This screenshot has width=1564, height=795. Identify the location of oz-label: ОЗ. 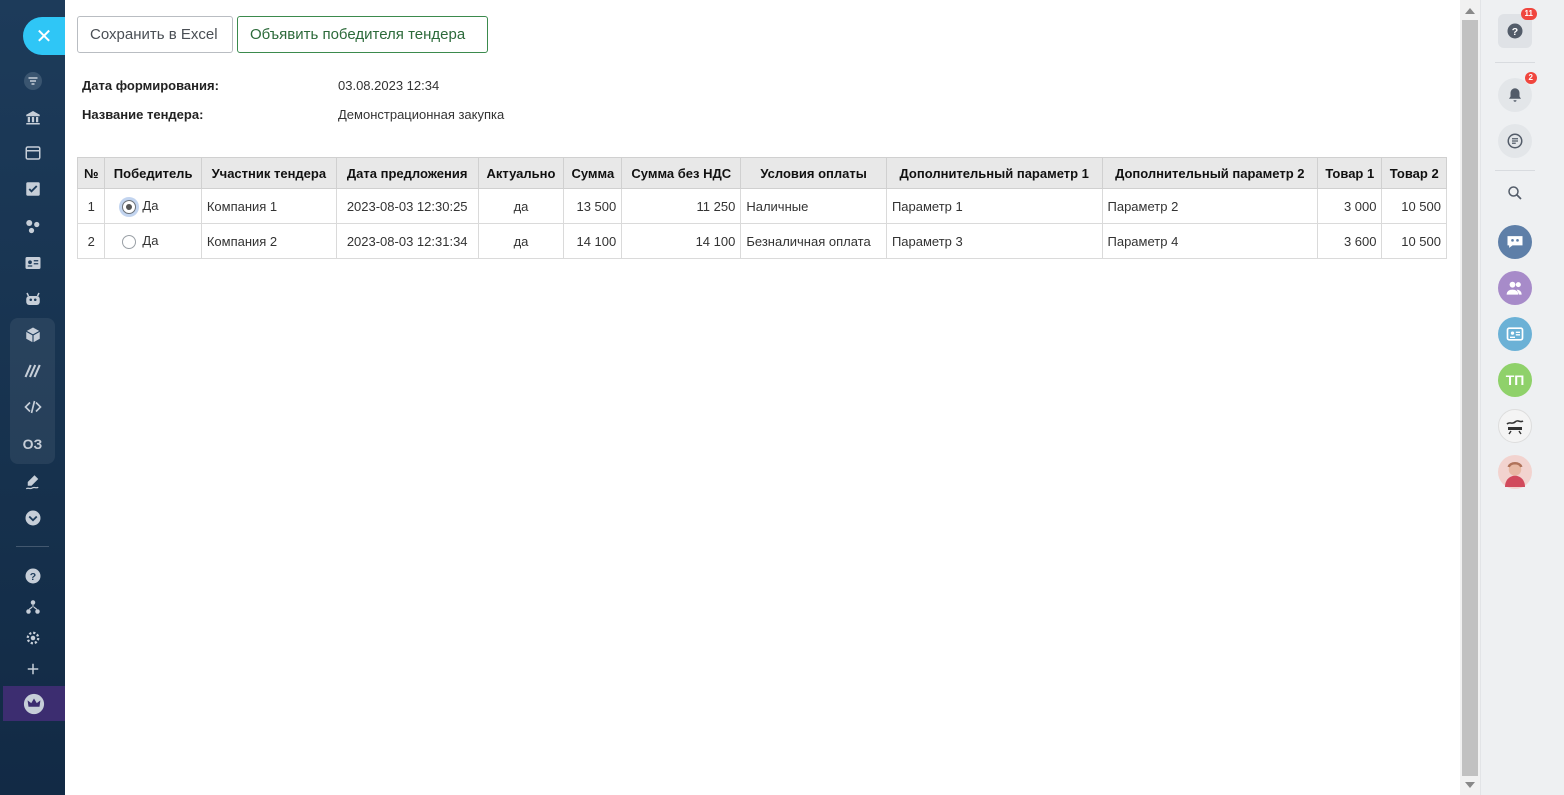
(32, 444).